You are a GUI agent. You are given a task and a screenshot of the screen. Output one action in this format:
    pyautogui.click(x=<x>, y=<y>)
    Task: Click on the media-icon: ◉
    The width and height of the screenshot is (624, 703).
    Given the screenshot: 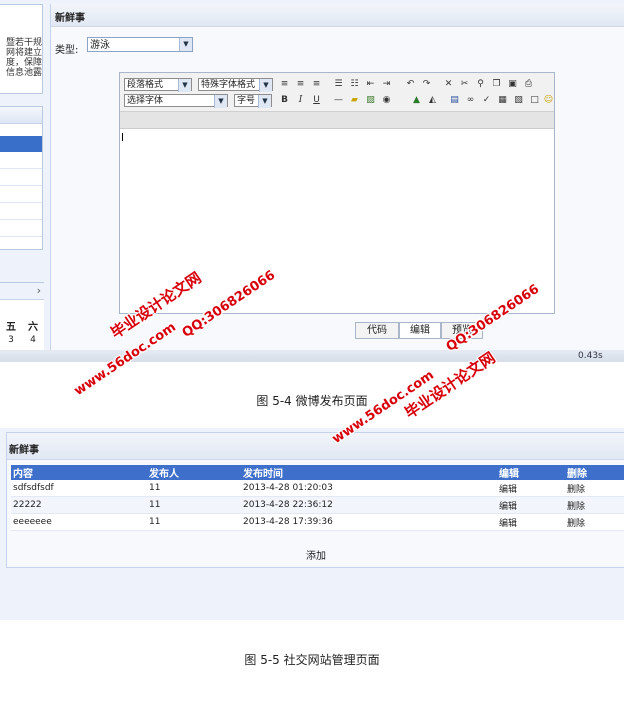 What is the action you would take?
    pyautogui.click(x=386, y=100)
    